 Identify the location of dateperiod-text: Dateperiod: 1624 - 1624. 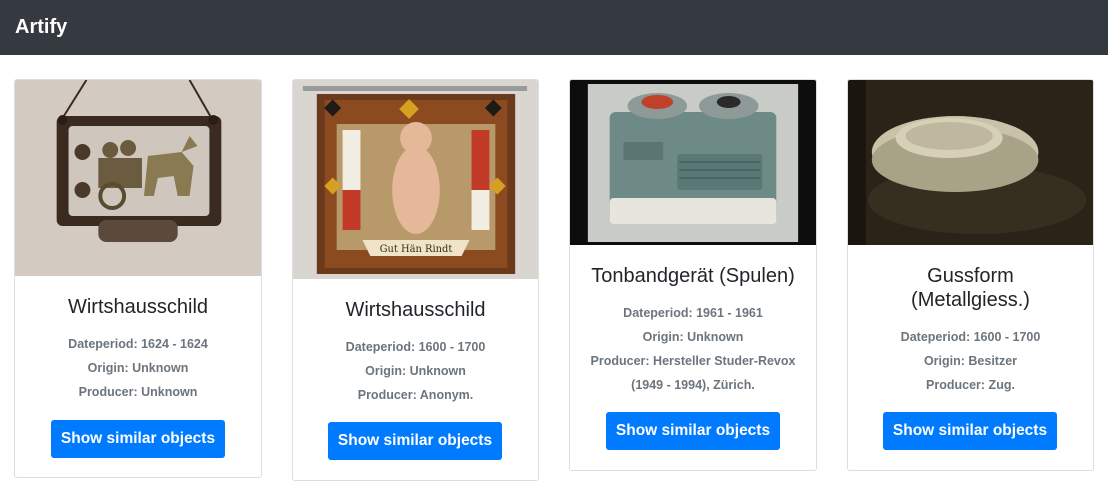
(138, 344).